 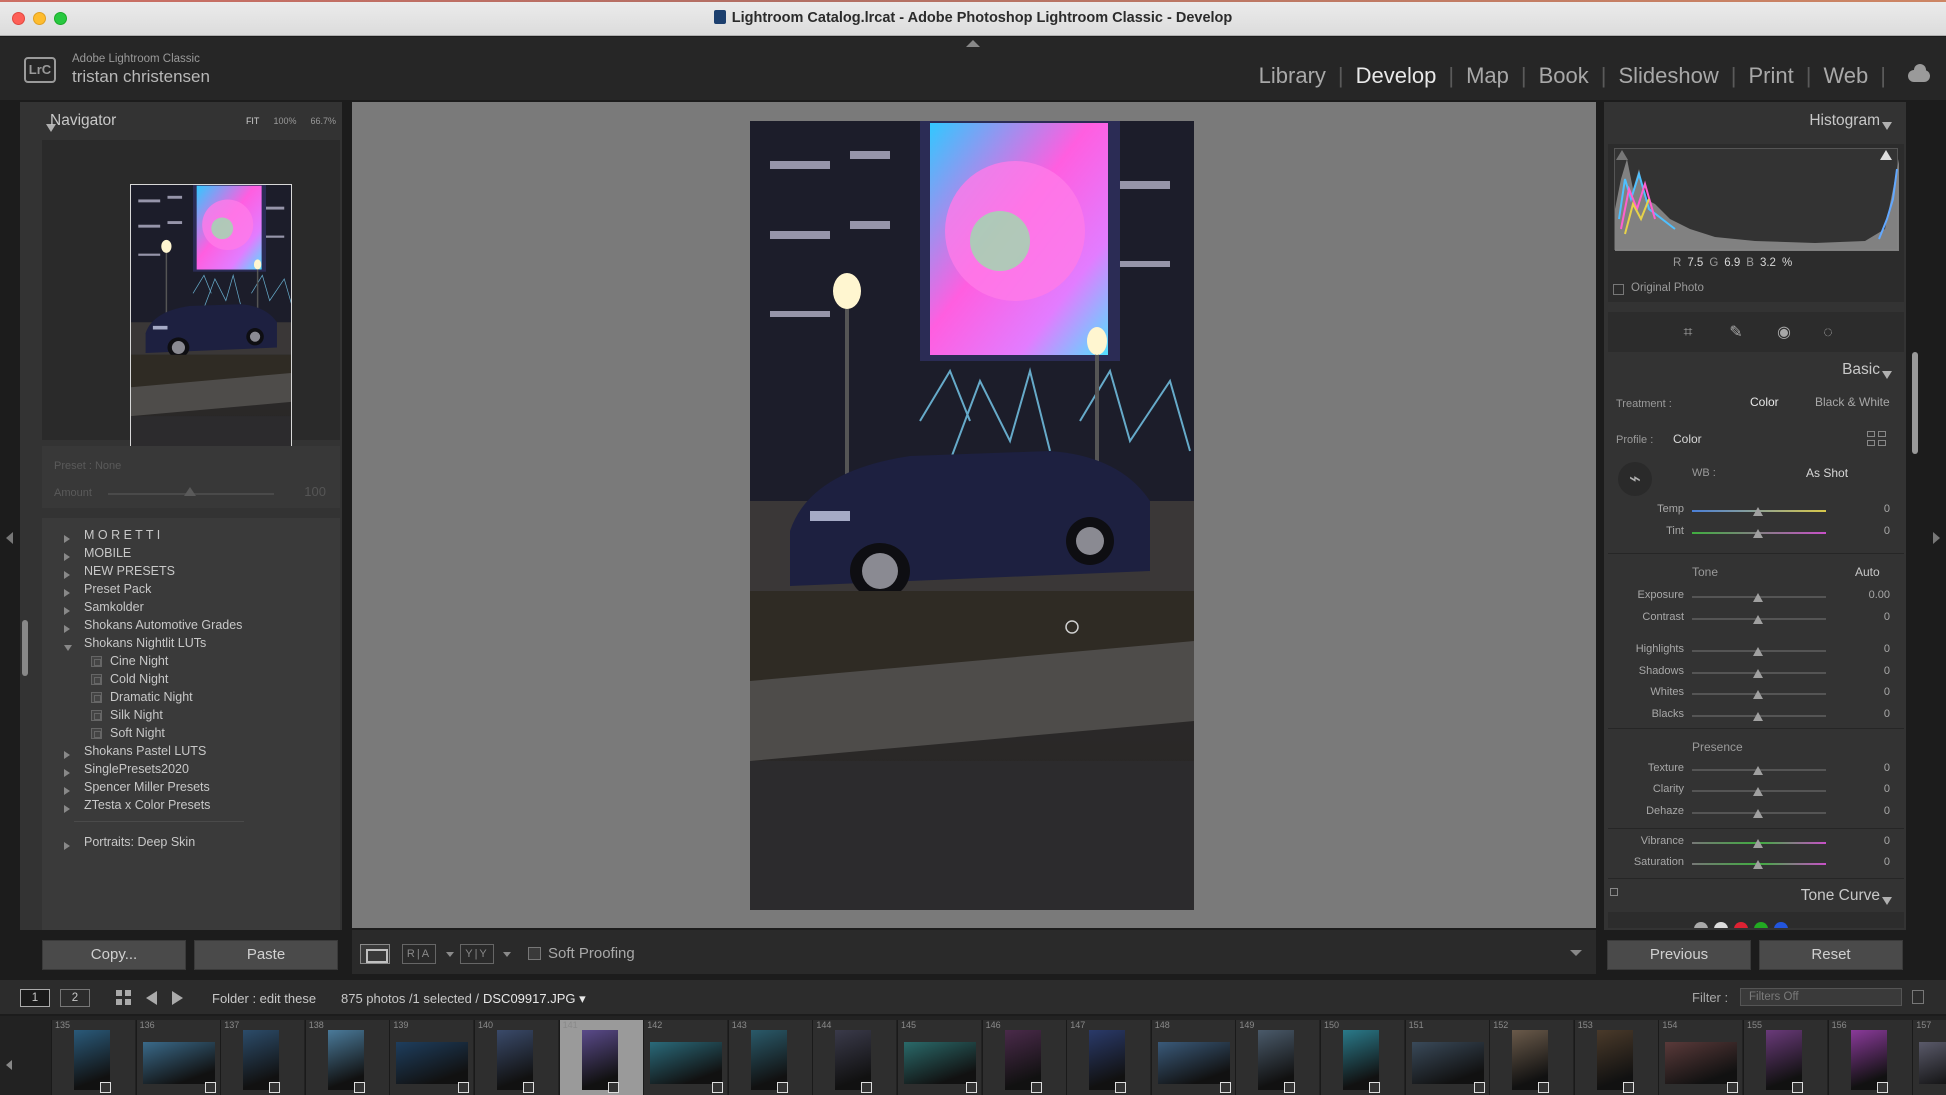 What do you see at coordinates (1700, 1057) in the screenshot?
I see `filmstrip-thumbnail: 154` at bounding box center [1700, 1057].